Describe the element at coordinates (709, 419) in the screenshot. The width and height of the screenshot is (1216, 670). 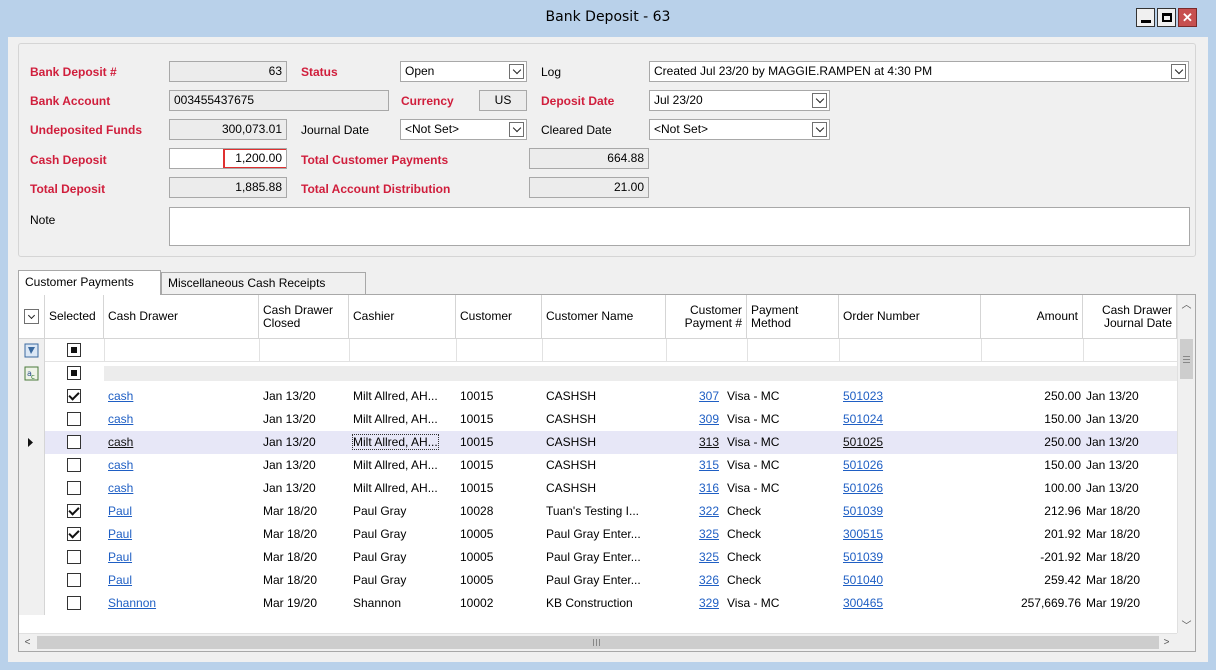
I see `cell-payment: 309` at that location.